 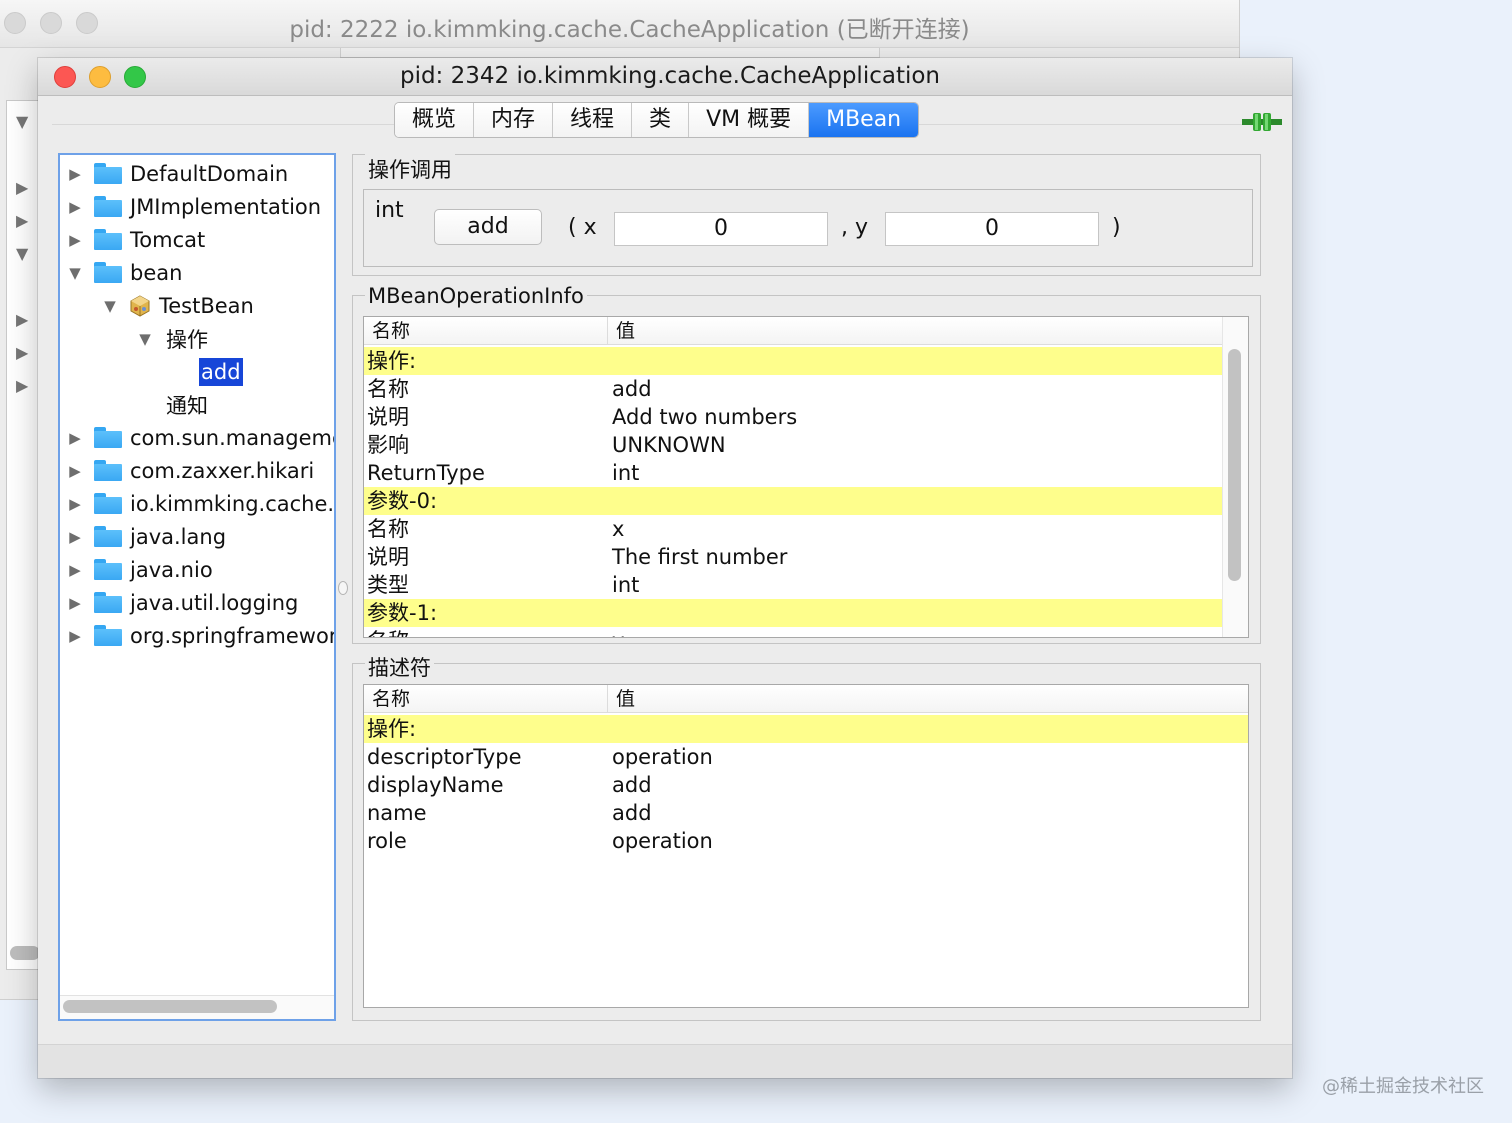 I want to click on tree-scroll-thumb, so click(x=170, y=1006).